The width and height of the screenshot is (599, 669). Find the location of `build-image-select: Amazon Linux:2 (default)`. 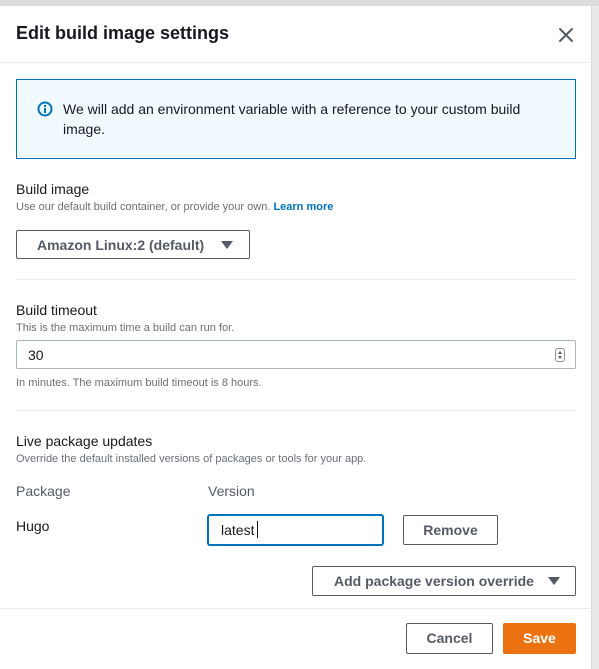

build-image-select: Amazon Linux:2 (default) is located at coordinates (133, 244).